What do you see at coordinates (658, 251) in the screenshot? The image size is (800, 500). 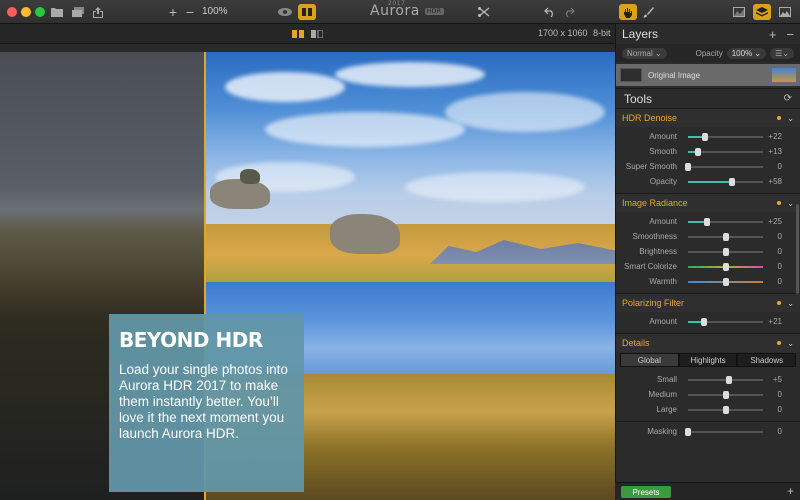 I see `slider-label: Brightness` at bounding box center [658, 251].